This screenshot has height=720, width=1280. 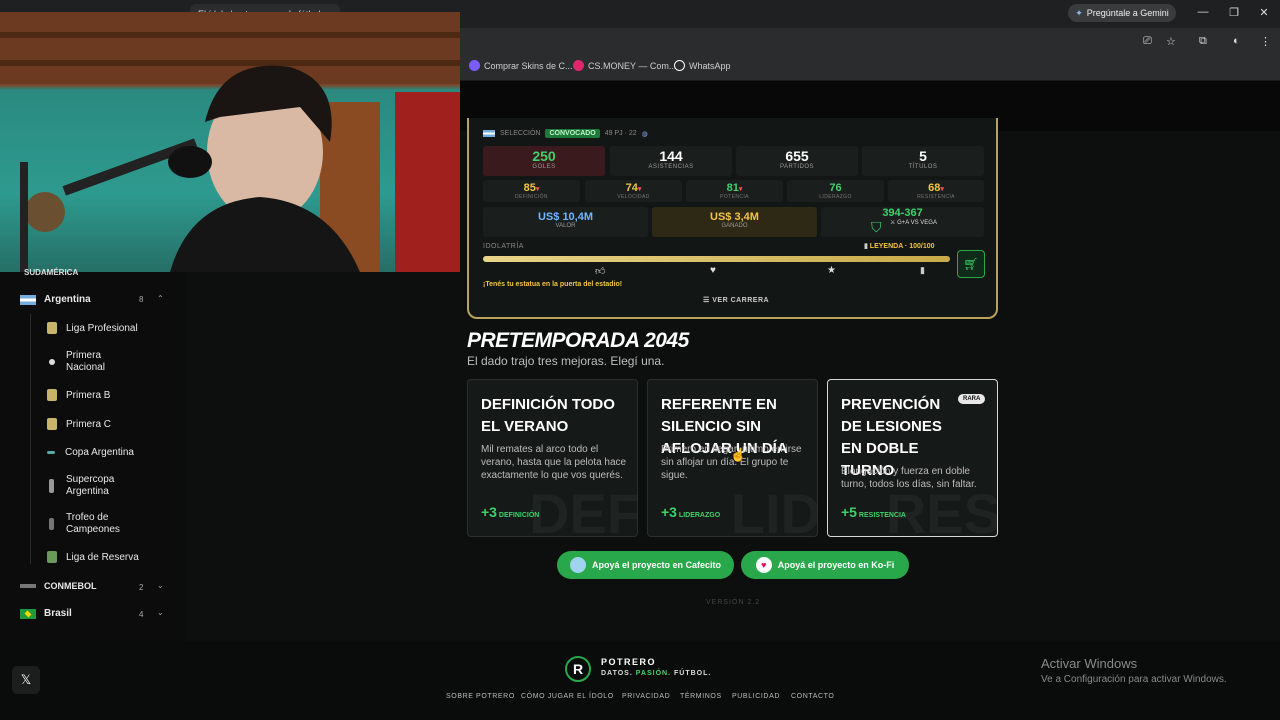 What do you see at coordinates (110, 586) in the screenshot?
I see `sidebar-item-conmebol: CONMEBOL` at bounding box center [110, 586].